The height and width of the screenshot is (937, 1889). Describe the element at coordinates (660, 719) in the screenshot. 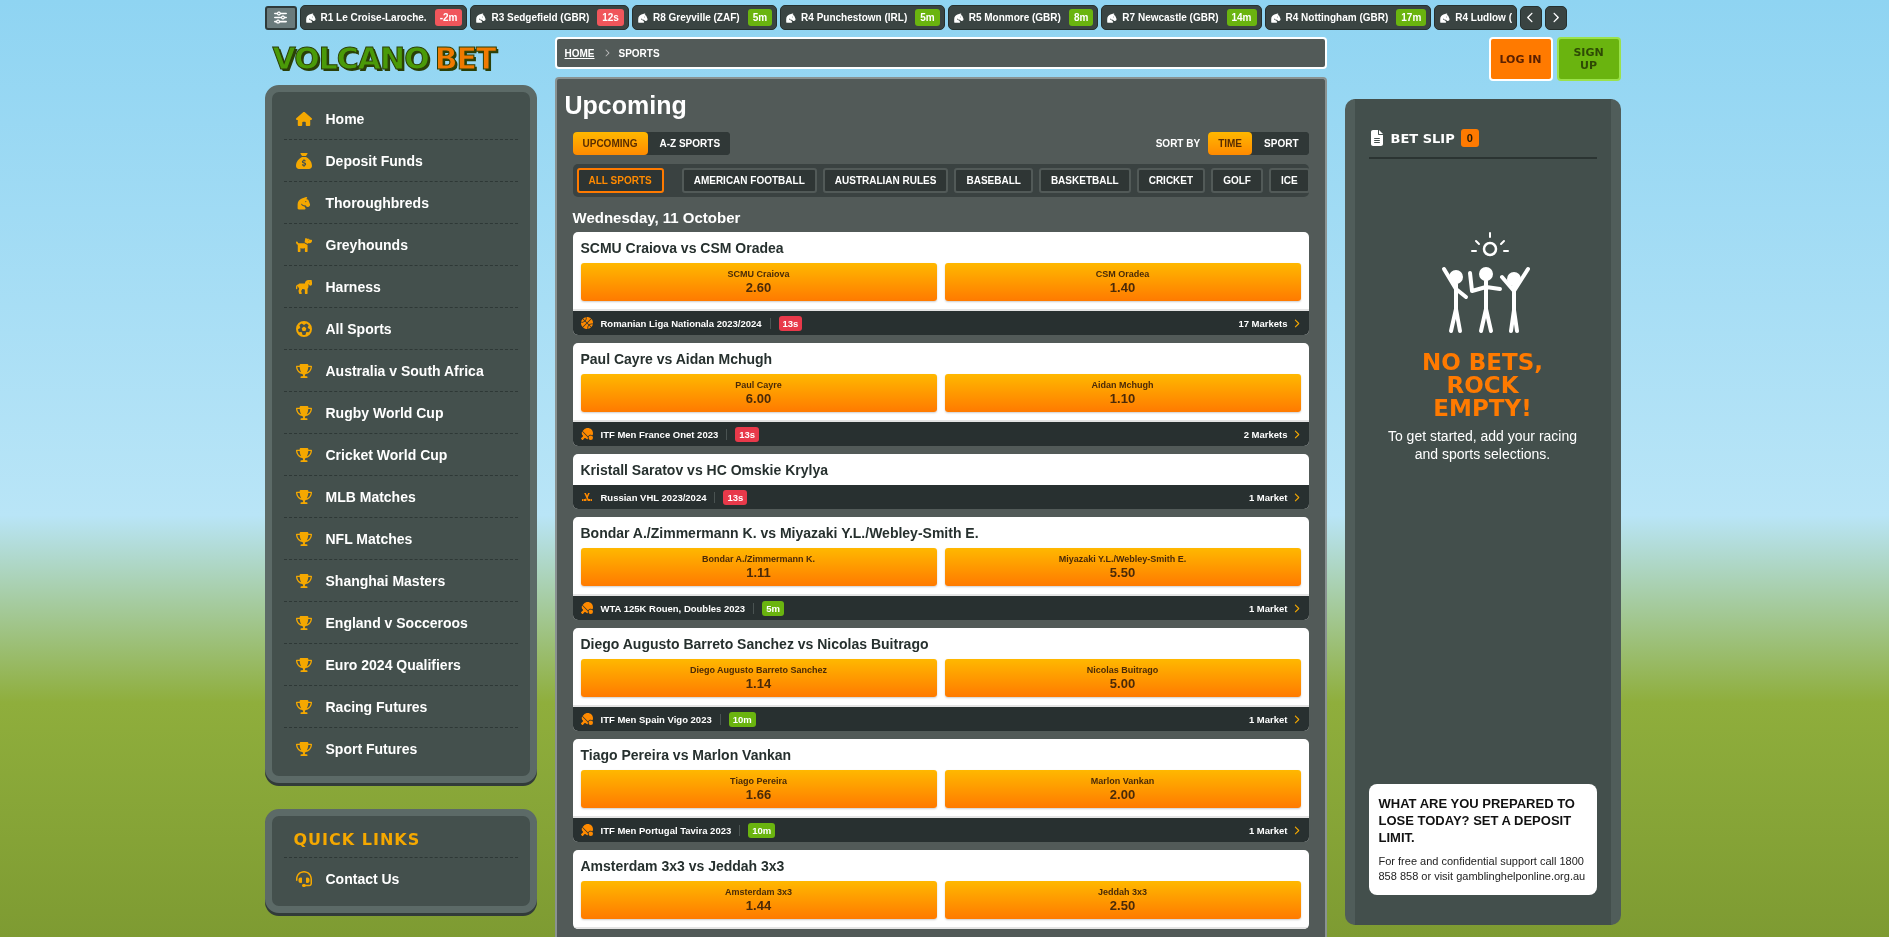

I see `league-name: ITF Men Spain Vigo 2023` at that location.